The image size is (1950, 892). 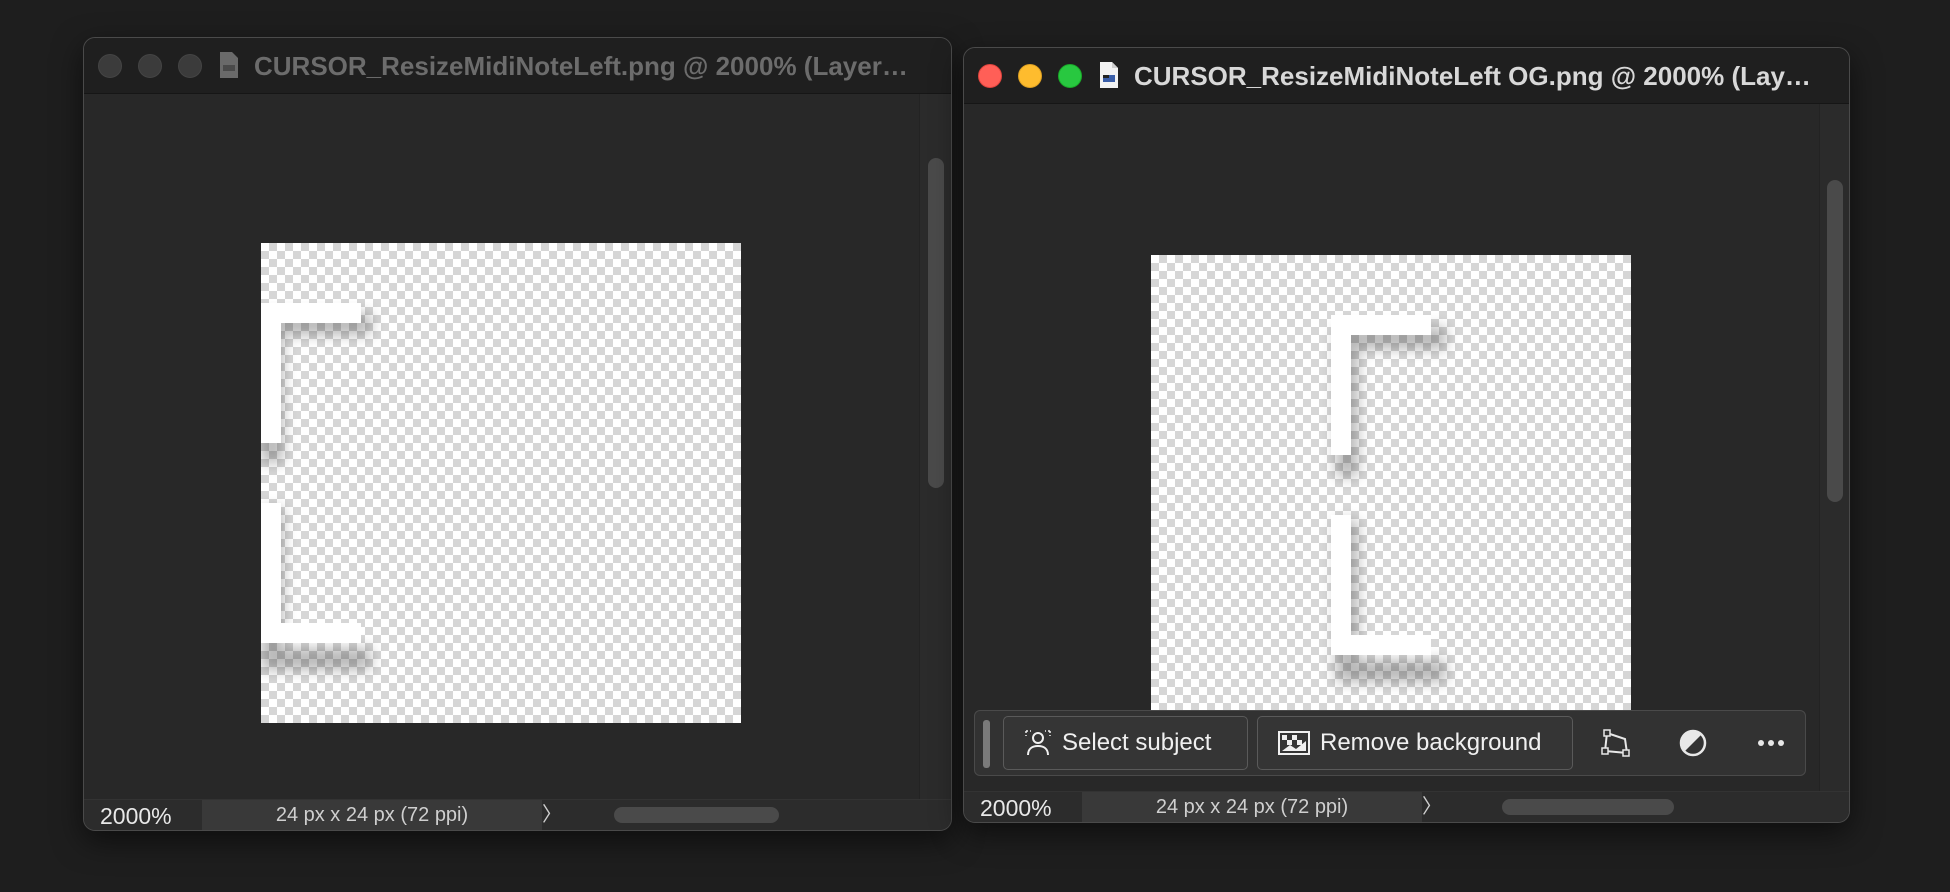 I want to click on transform-icon, so click(x=1617, y=743).